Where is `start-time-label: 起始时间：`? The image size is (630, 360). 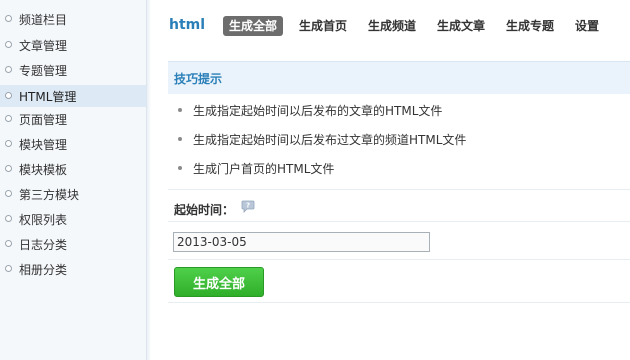
start-time-label: 起始时间： is located at coordinates (204, 210).